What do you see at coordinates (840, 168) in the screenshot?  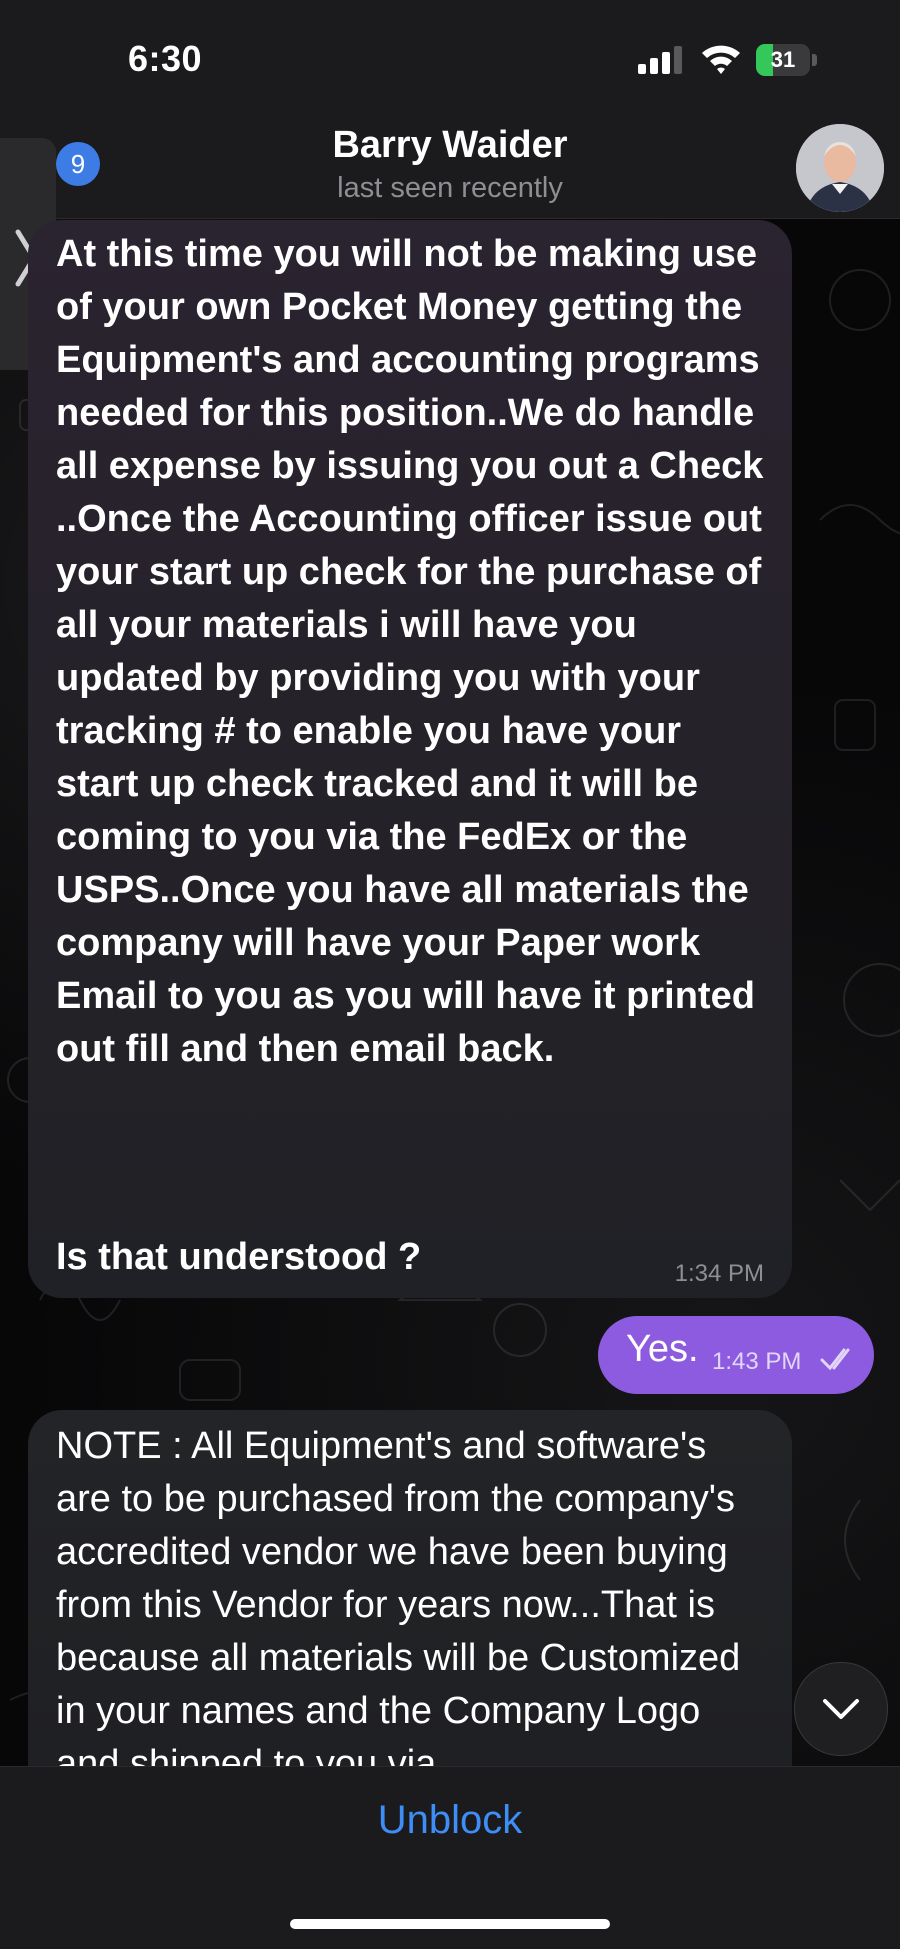 I see `avatar` at bounding box center [840, 168].